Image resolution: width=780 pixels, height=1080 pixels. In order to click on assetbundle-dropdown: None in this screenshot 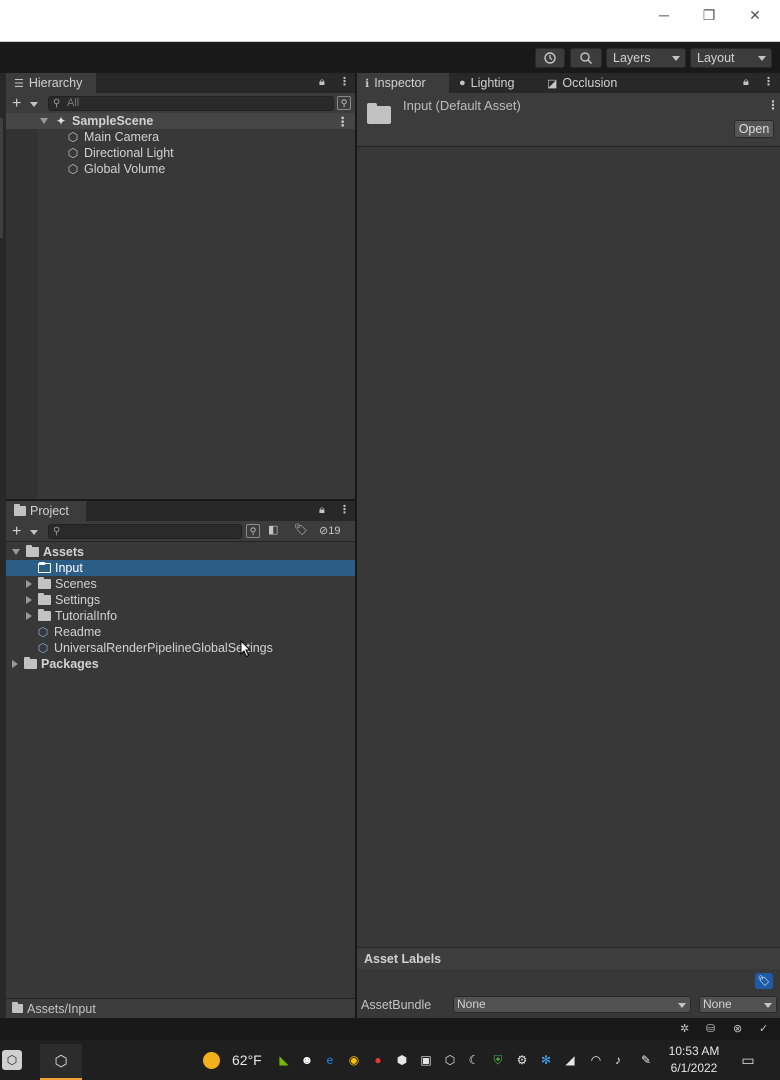, I will do `click(572, 1004)`.